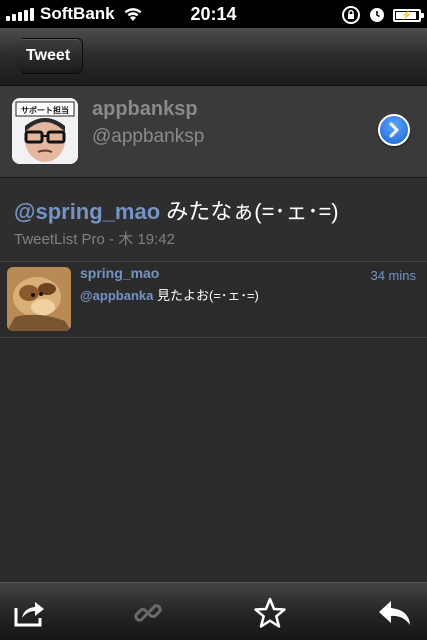 This screenshot has width=427, height=640. I want to click on reply-mention-link: @appbanka, so click(116, 295).